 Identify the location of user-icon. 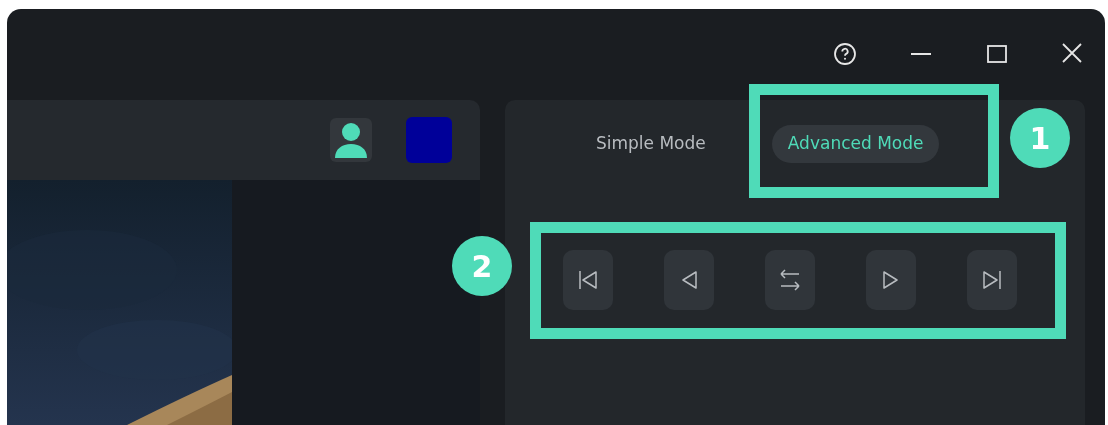
(351, 140).